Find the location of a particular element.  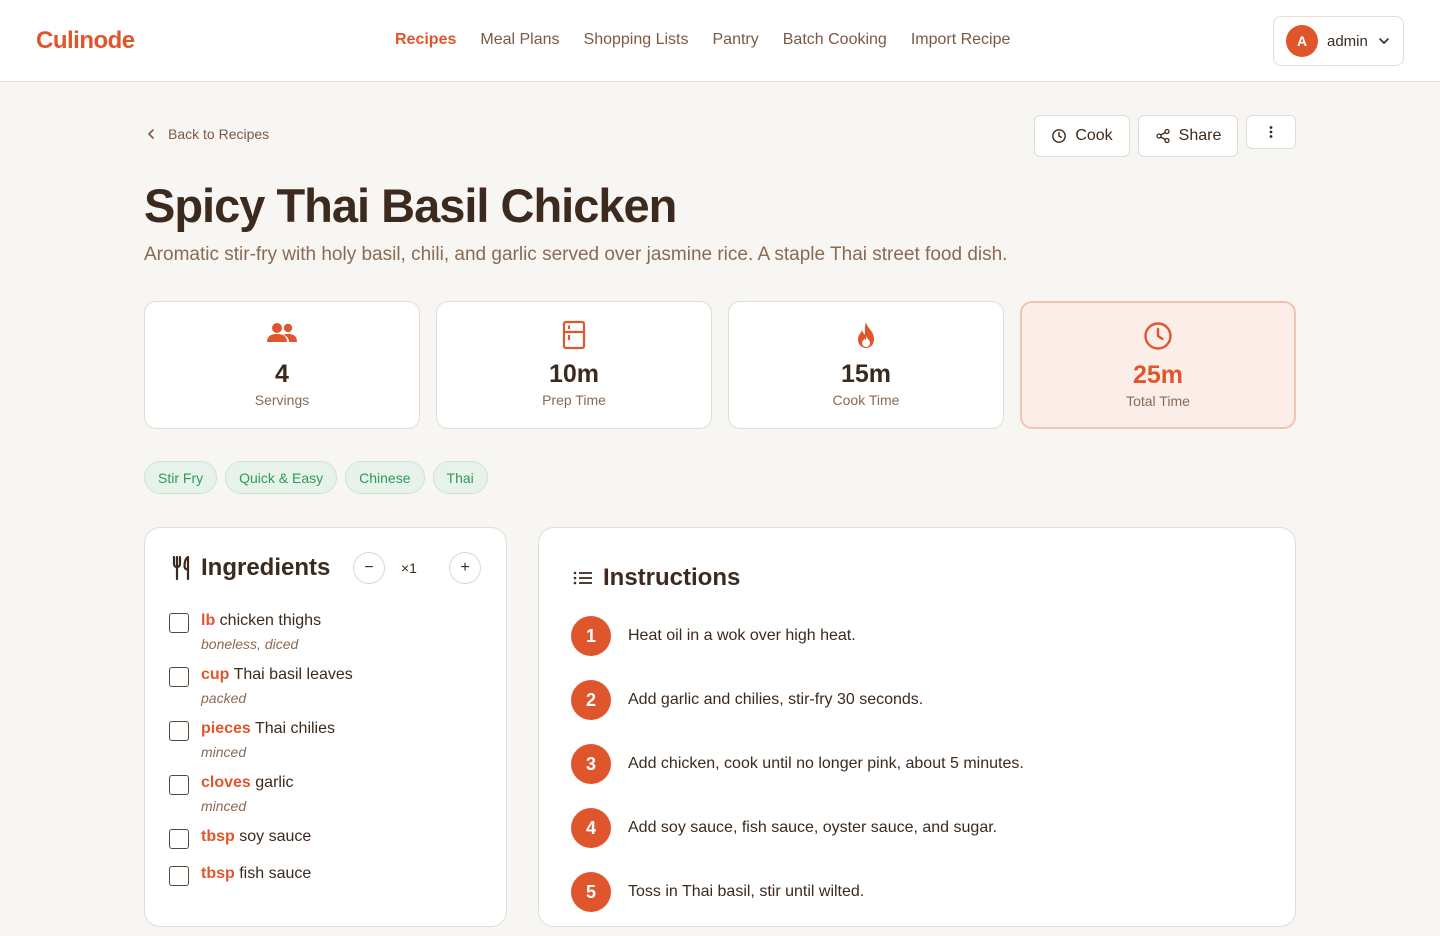

user-name: admin is located at coordinates (1347, 41).